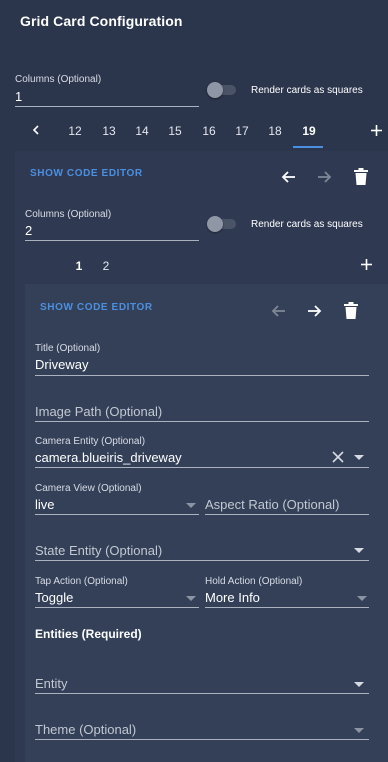  Describe the element at coordinates (108, 457) in the screenshot. I see `camera-entity-input: camera.blueiris_driveway` at that location.